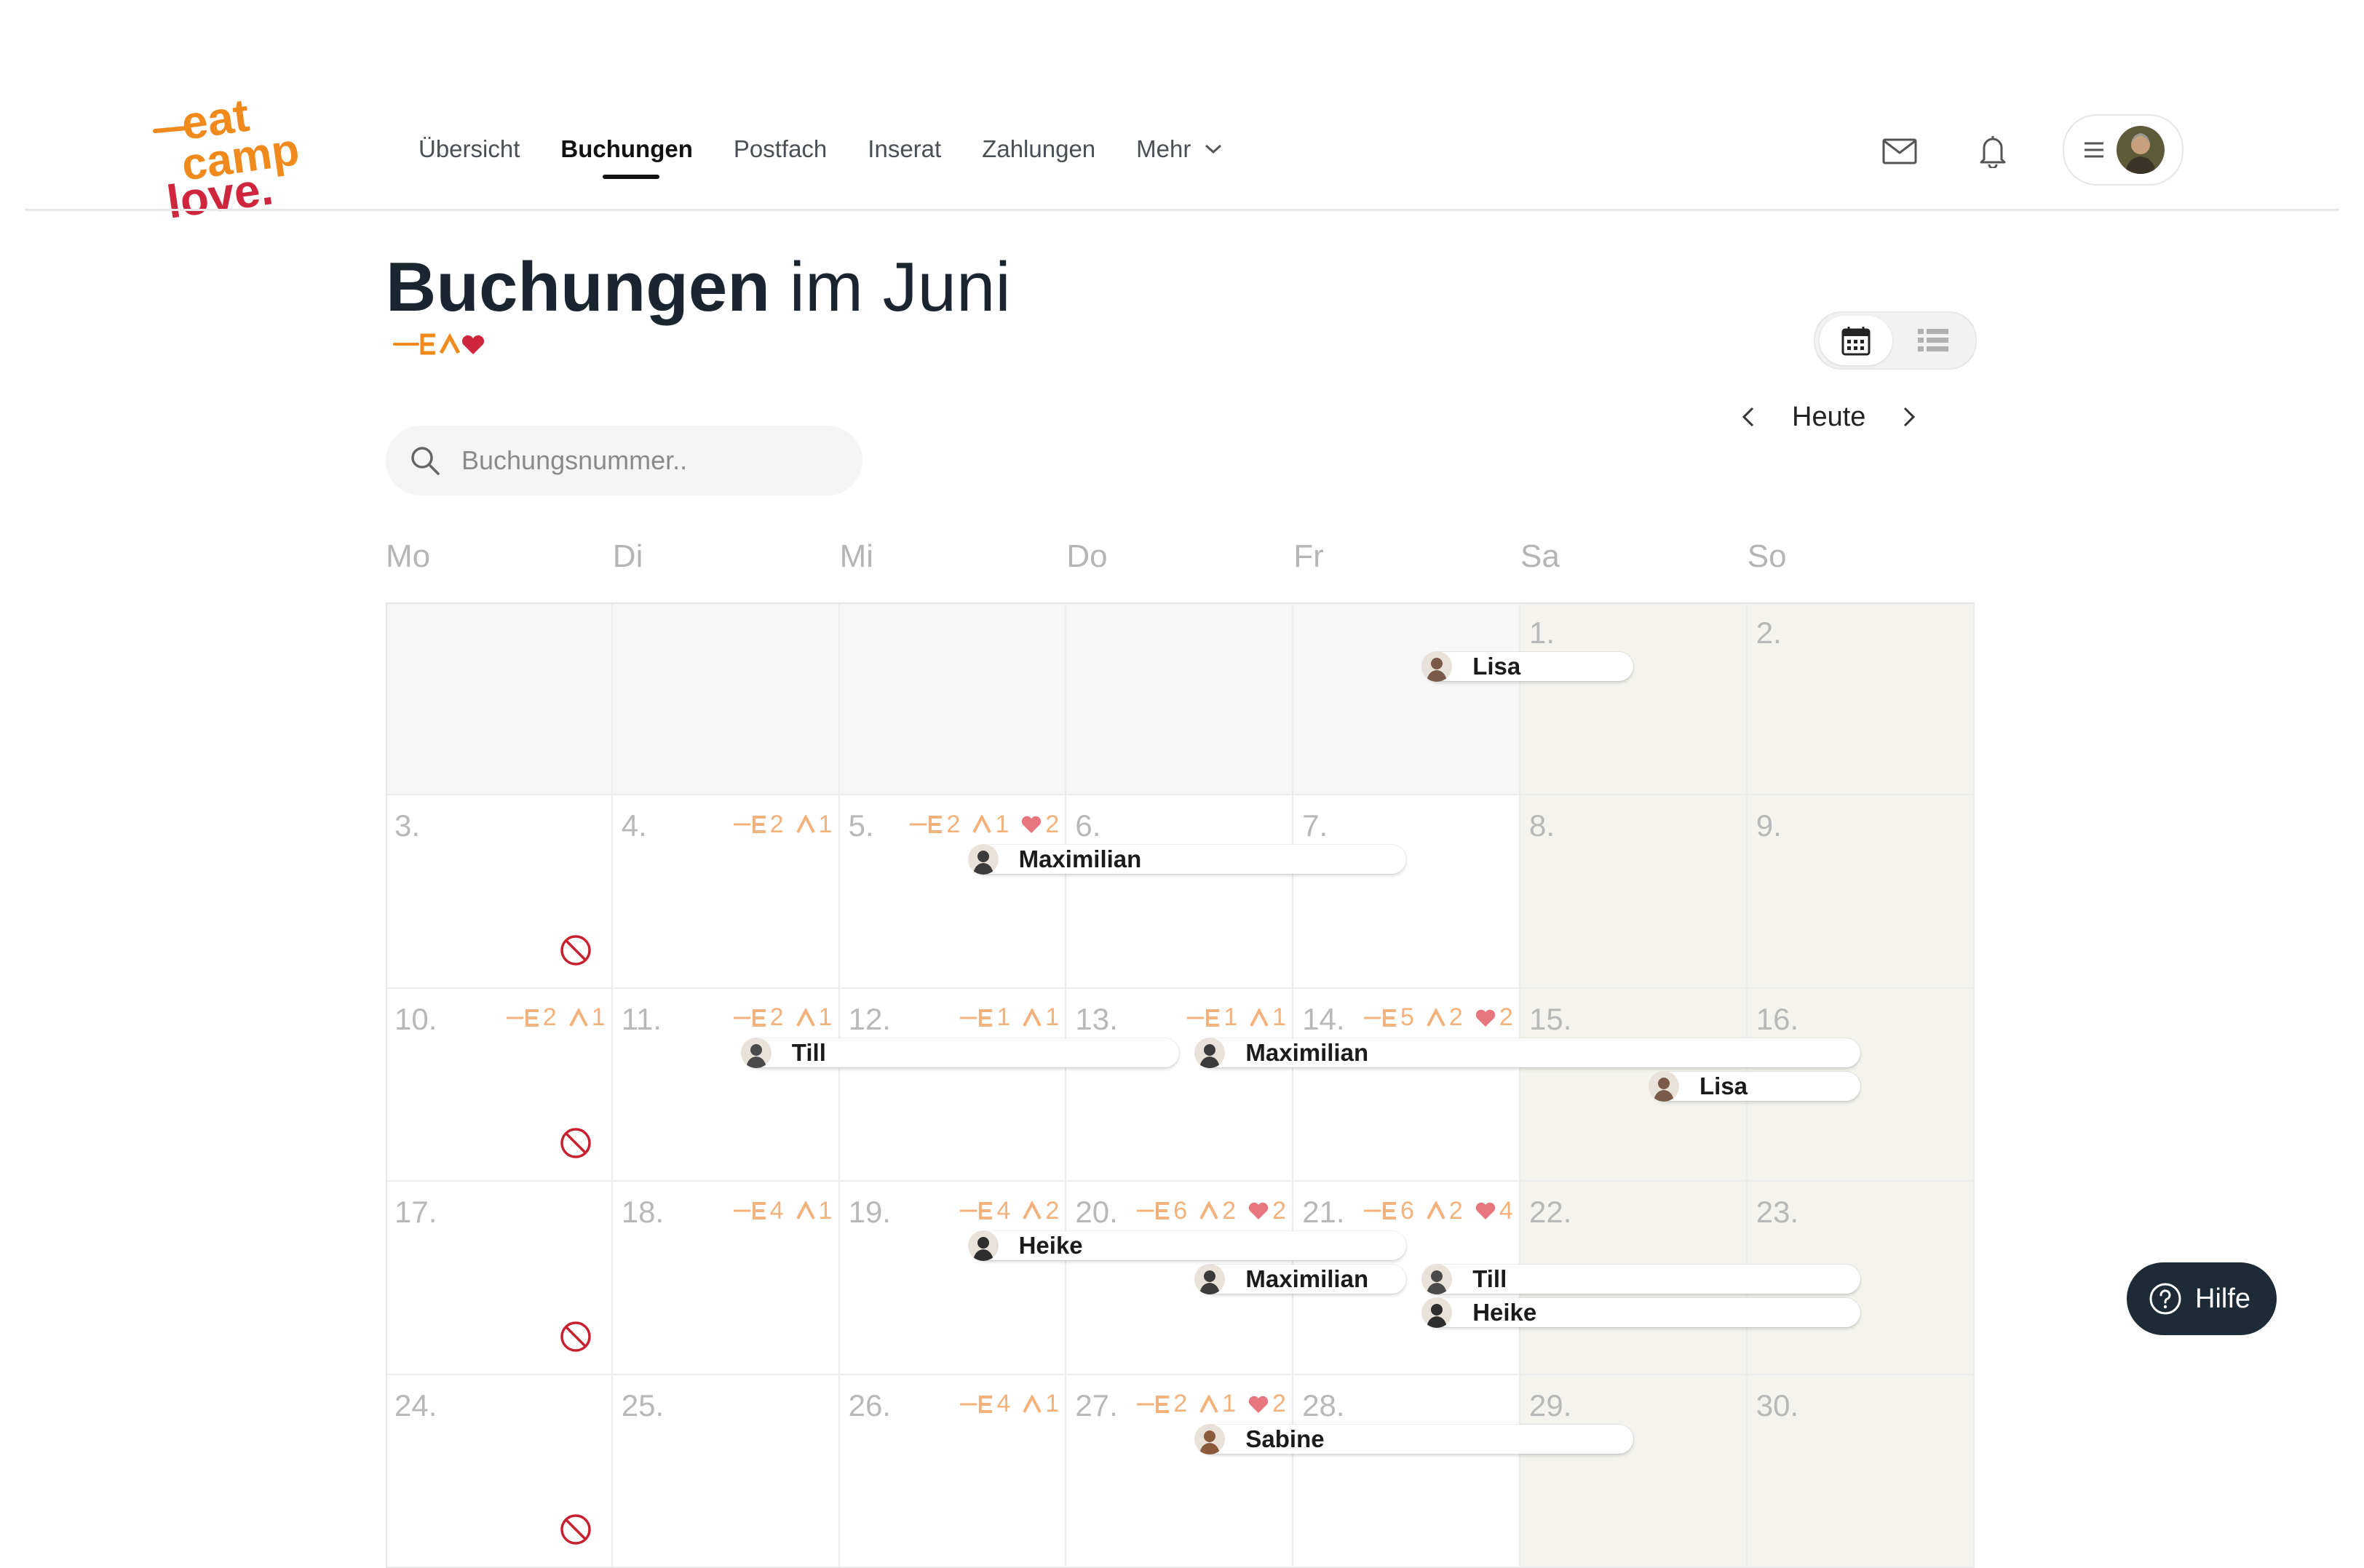  What do you see at coordinates (1080, 859) in the screenshot?
I see `guest-name: Maximilian` at bounding box center [1080, 859].